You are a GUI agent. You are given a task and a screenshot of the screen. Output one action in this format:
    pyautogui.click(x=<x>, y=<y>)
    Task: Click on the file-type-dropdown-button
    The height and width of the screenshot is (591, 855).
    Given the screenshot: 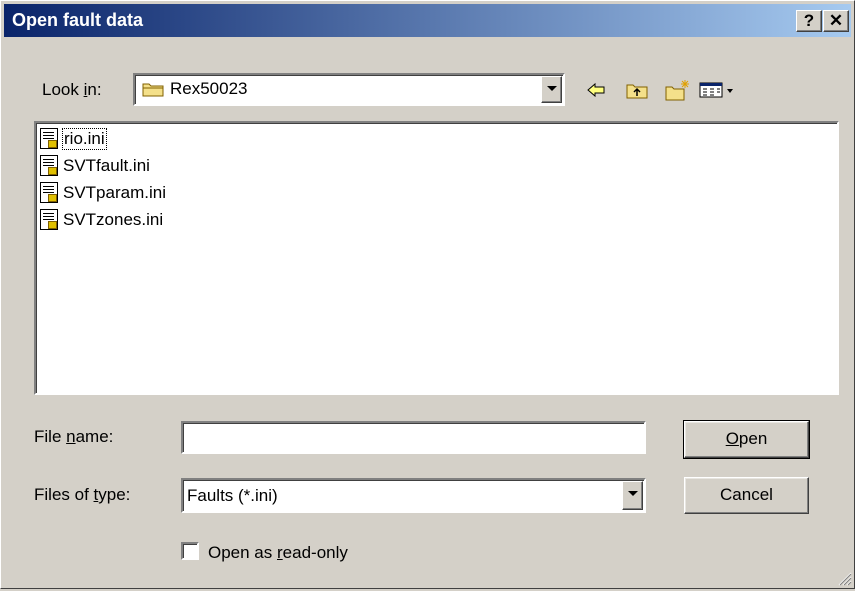 What is the action you would take?
    pyautogui.click(x=632, y=495)
    